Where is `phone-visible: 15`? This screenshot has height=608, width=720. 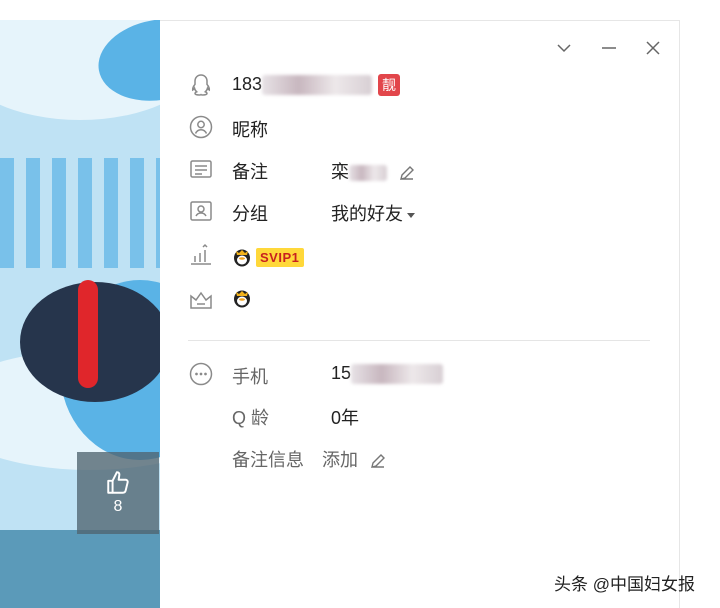 phone-visible: 15 is located at coordinates (341, 373).